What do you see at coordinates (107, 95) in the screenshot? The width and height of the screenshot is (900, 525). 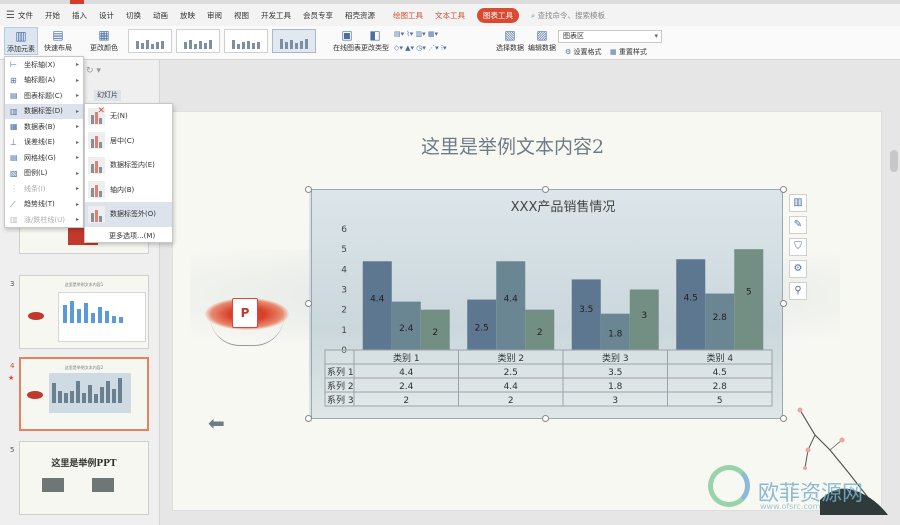 I see `slides-tab: 幻灯片` at bounding box center [107, 95].